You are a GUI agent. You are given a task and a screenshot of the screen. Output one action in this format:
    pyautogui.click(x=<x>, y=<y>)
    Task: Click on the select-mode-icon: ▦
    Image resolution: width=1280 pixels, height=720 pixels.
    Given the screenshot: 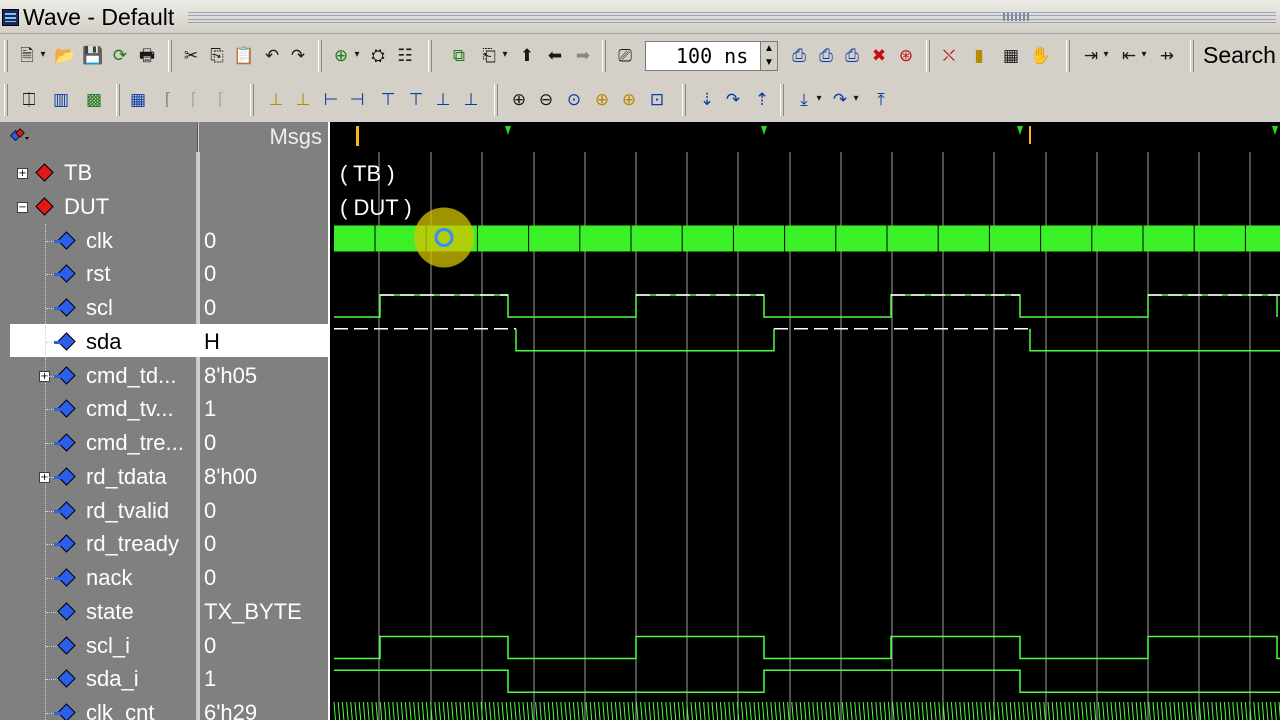 What is the action you would take?
    pyautogui.click(x=138, y=99)
    